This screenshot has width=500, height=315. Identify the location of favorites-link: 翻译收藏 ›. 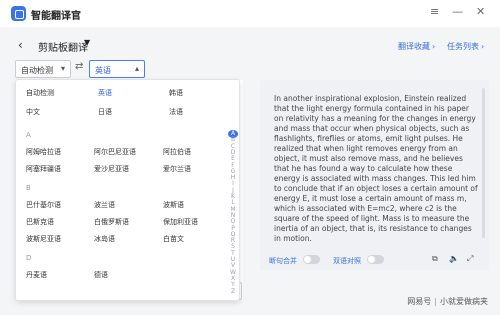
(416, 46).